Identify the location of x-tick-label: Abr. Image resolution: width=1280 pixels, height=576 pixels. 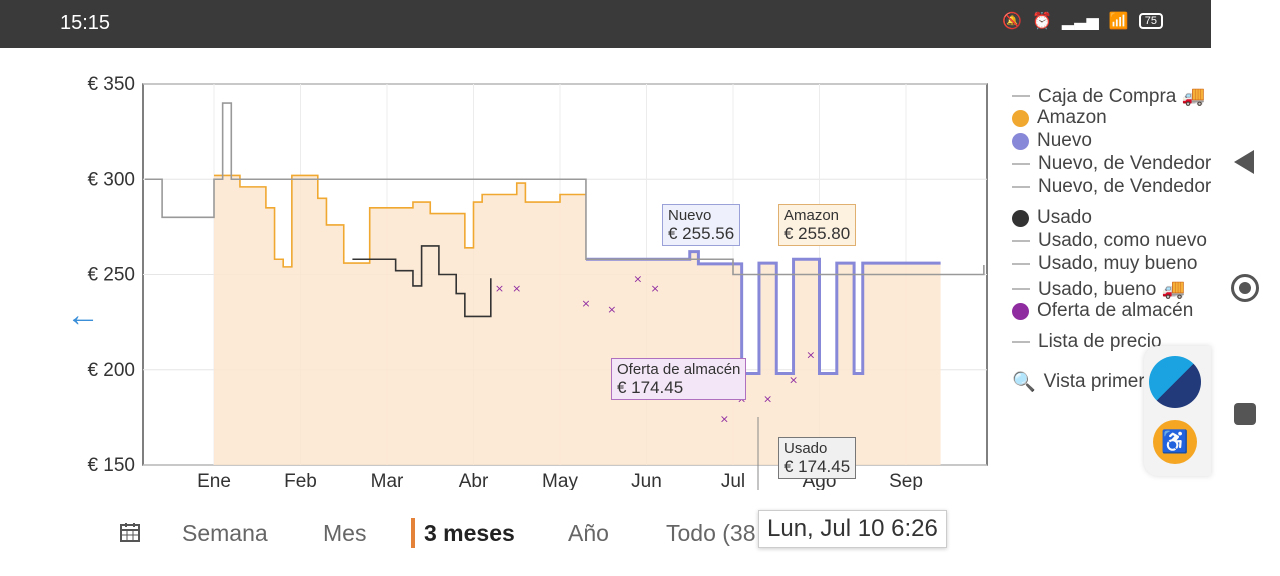
(474, 480).